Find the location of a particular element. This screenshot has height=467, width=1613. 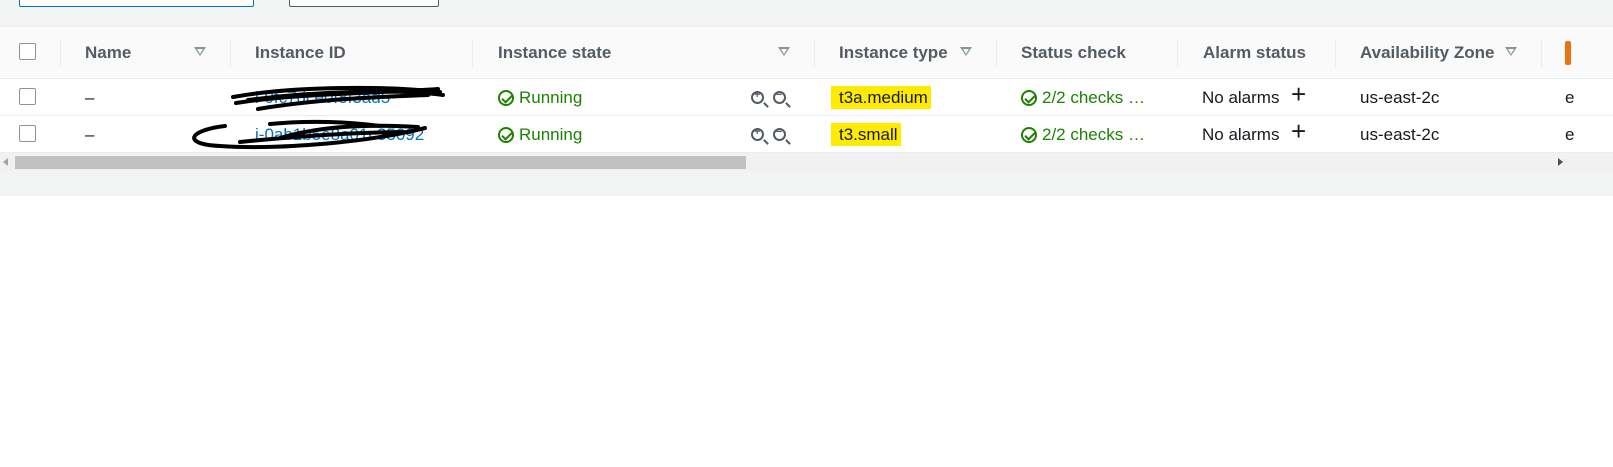

column-header-name: Name is located at coordinates (108, 53).